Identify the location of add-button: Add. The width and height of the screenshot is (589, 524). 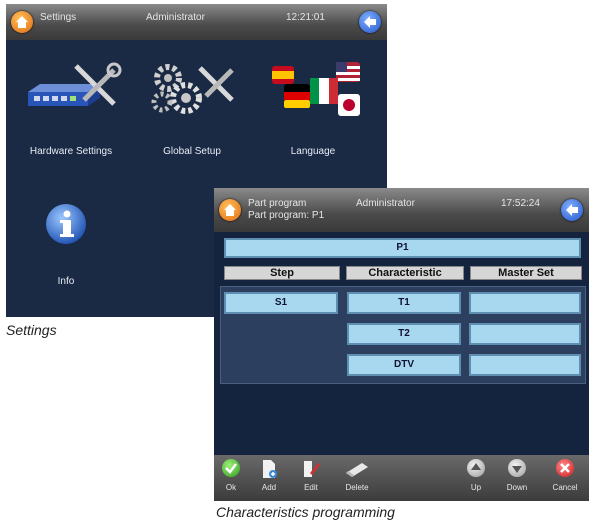
(269, 475).